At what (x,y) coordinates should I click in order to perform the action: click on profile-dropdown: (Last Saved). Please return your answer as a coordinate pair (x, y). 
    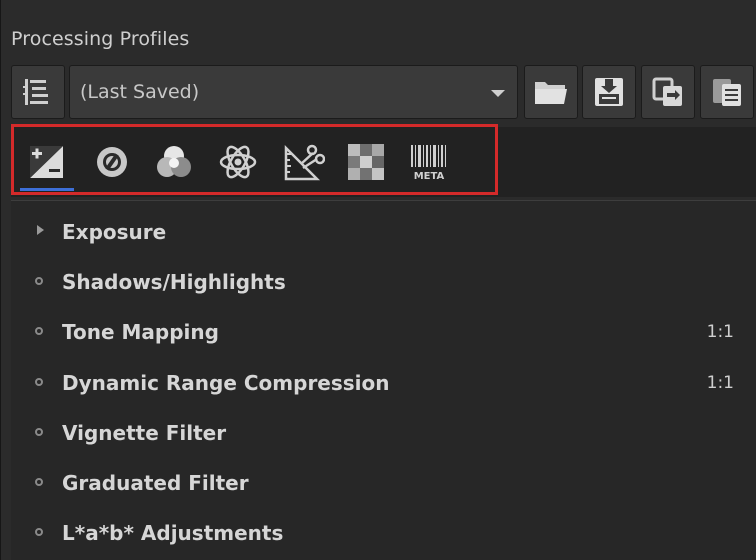
    Looking at the image, I should click on (293, 92).